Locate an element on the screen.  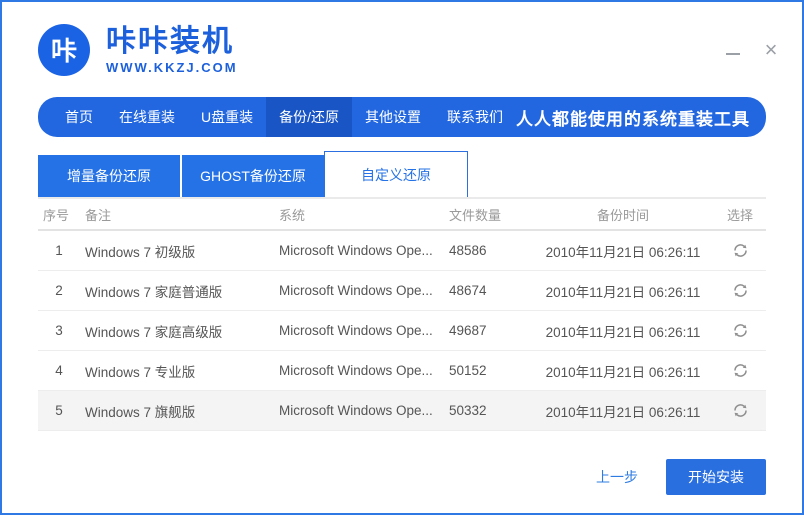
row-remark: Windows 7 初级版 is located at coordinates (140, 252).